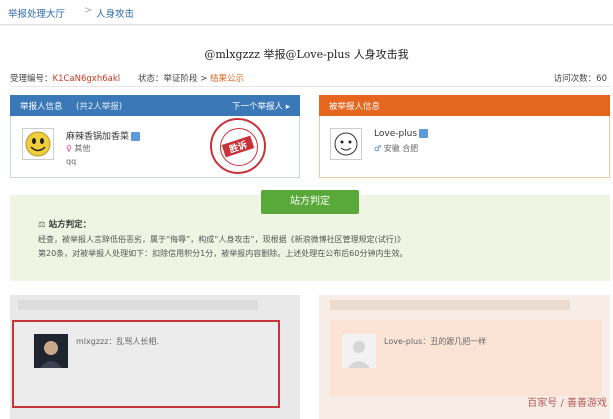 This screenshot has width=613, height=419. Describe the element at coordinates (450, 305) in the screenshot. I see `accused-statement-header-blurred` at that location.